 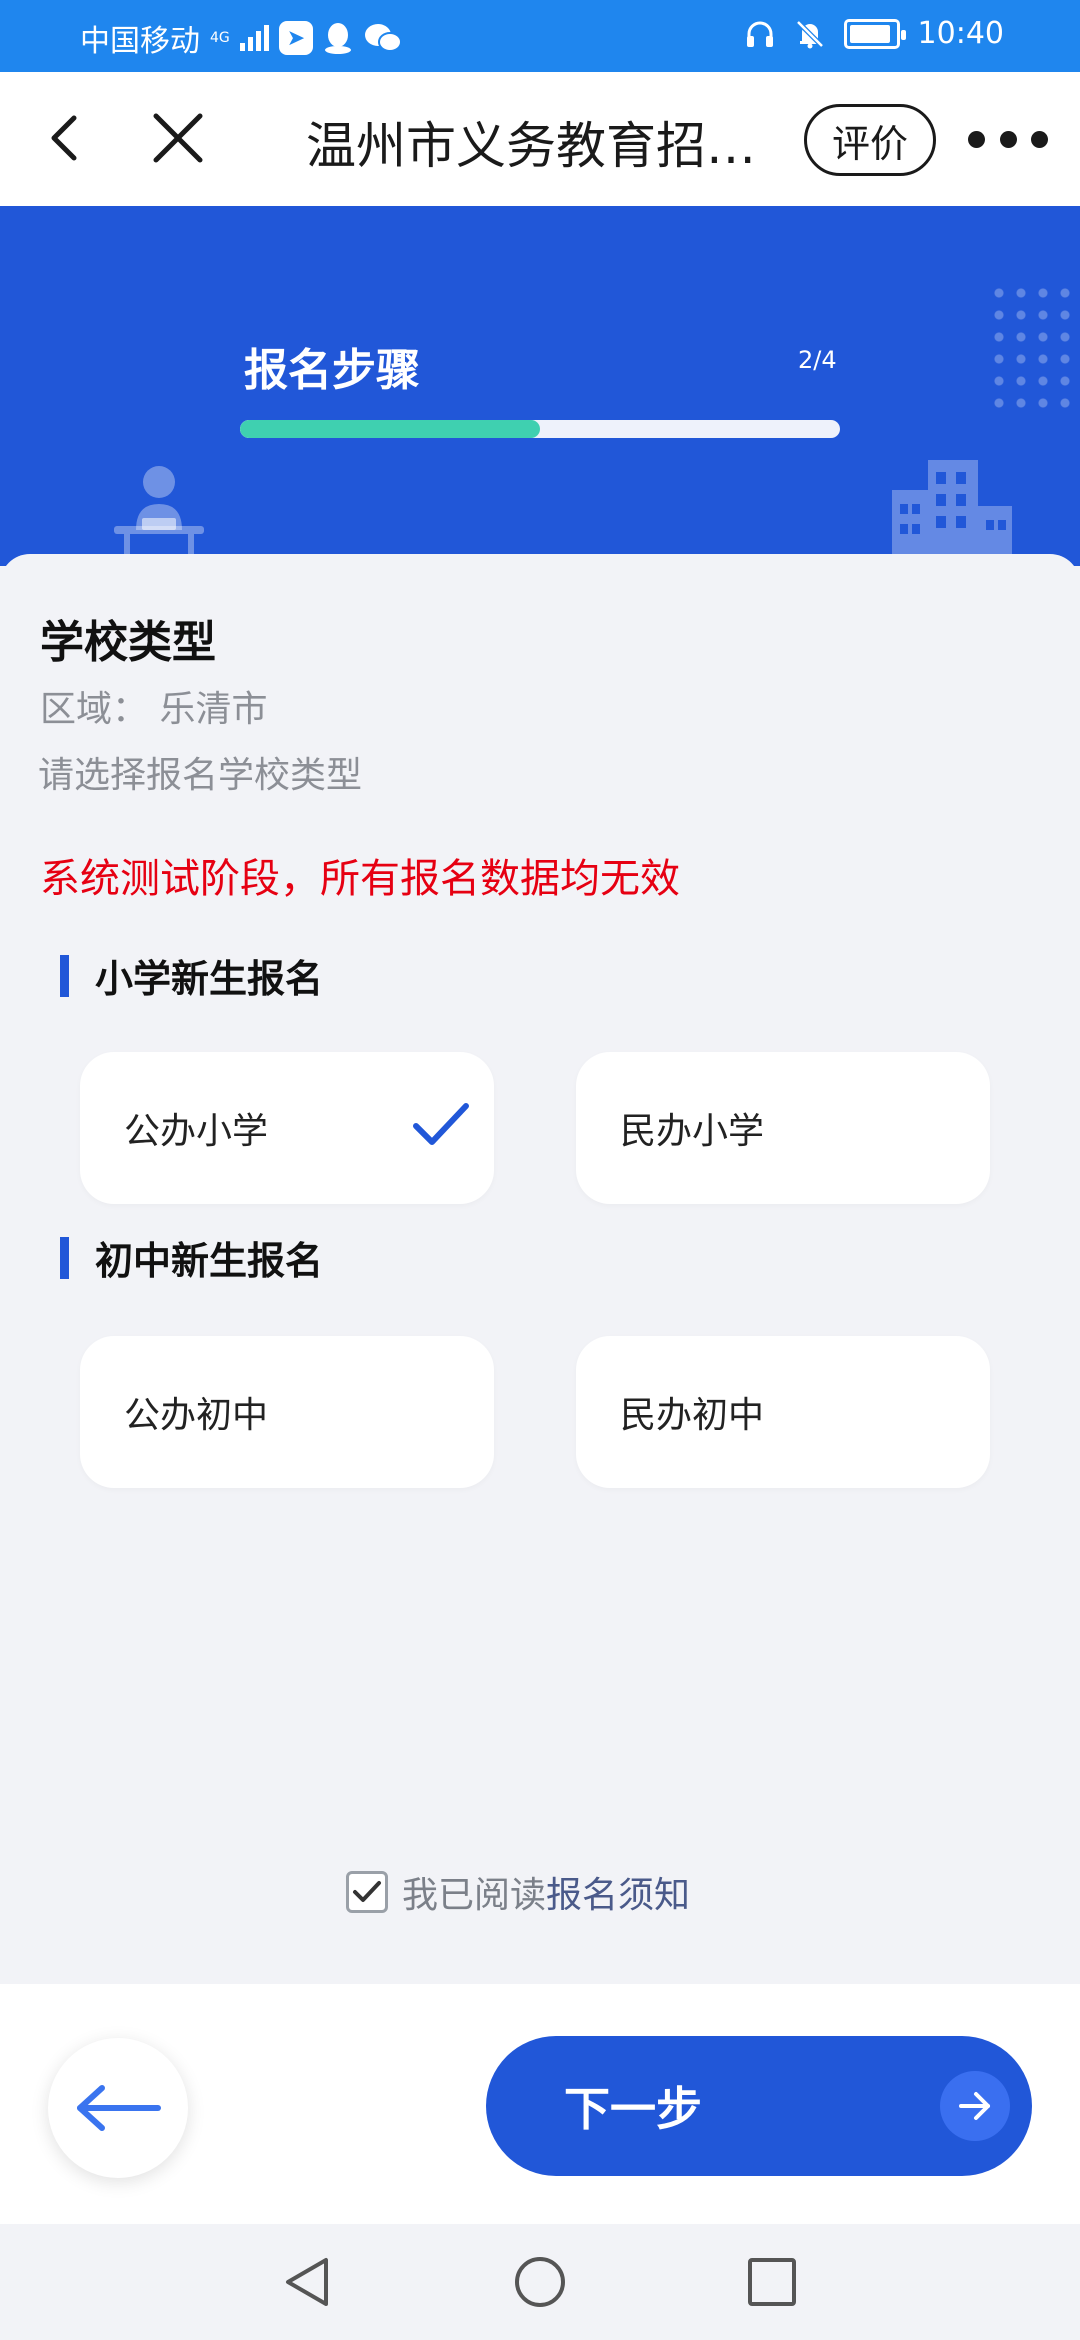 I want to click on option-public-primary: 公办小学, so click(x=287, y=1128).